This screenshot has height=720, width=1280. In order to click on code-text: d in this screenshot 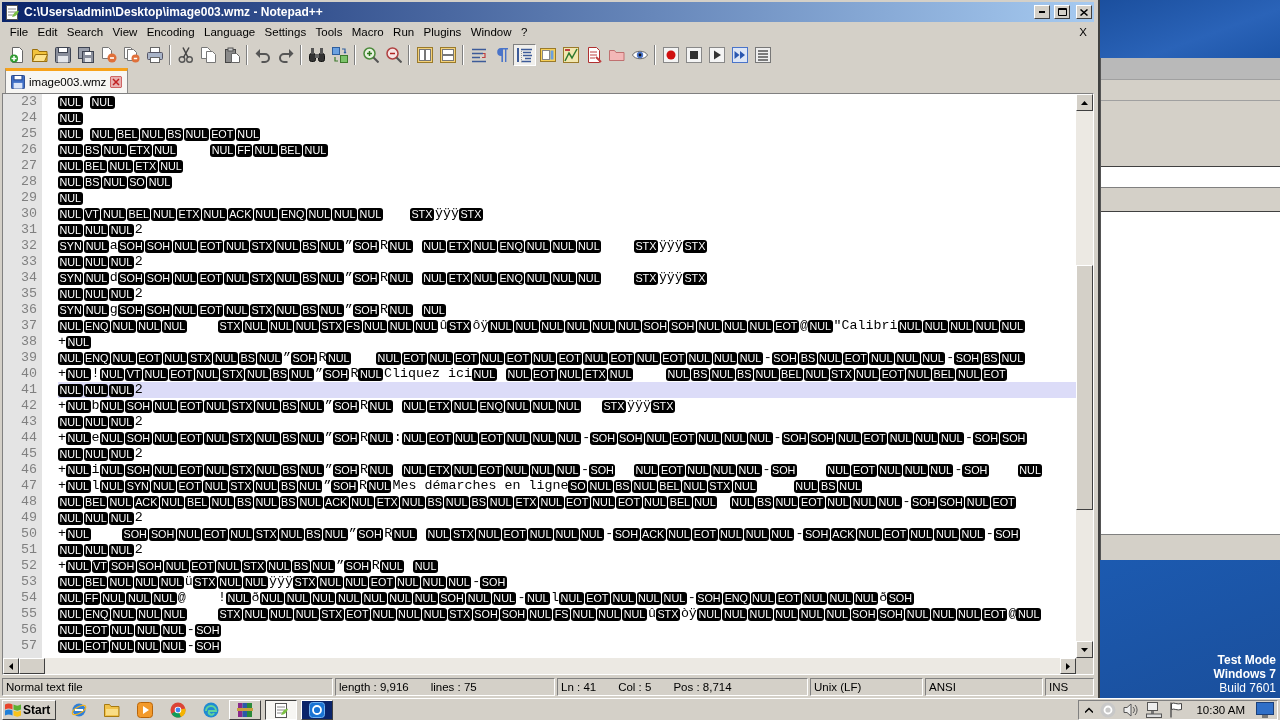, I will do `click(113, 277)`.